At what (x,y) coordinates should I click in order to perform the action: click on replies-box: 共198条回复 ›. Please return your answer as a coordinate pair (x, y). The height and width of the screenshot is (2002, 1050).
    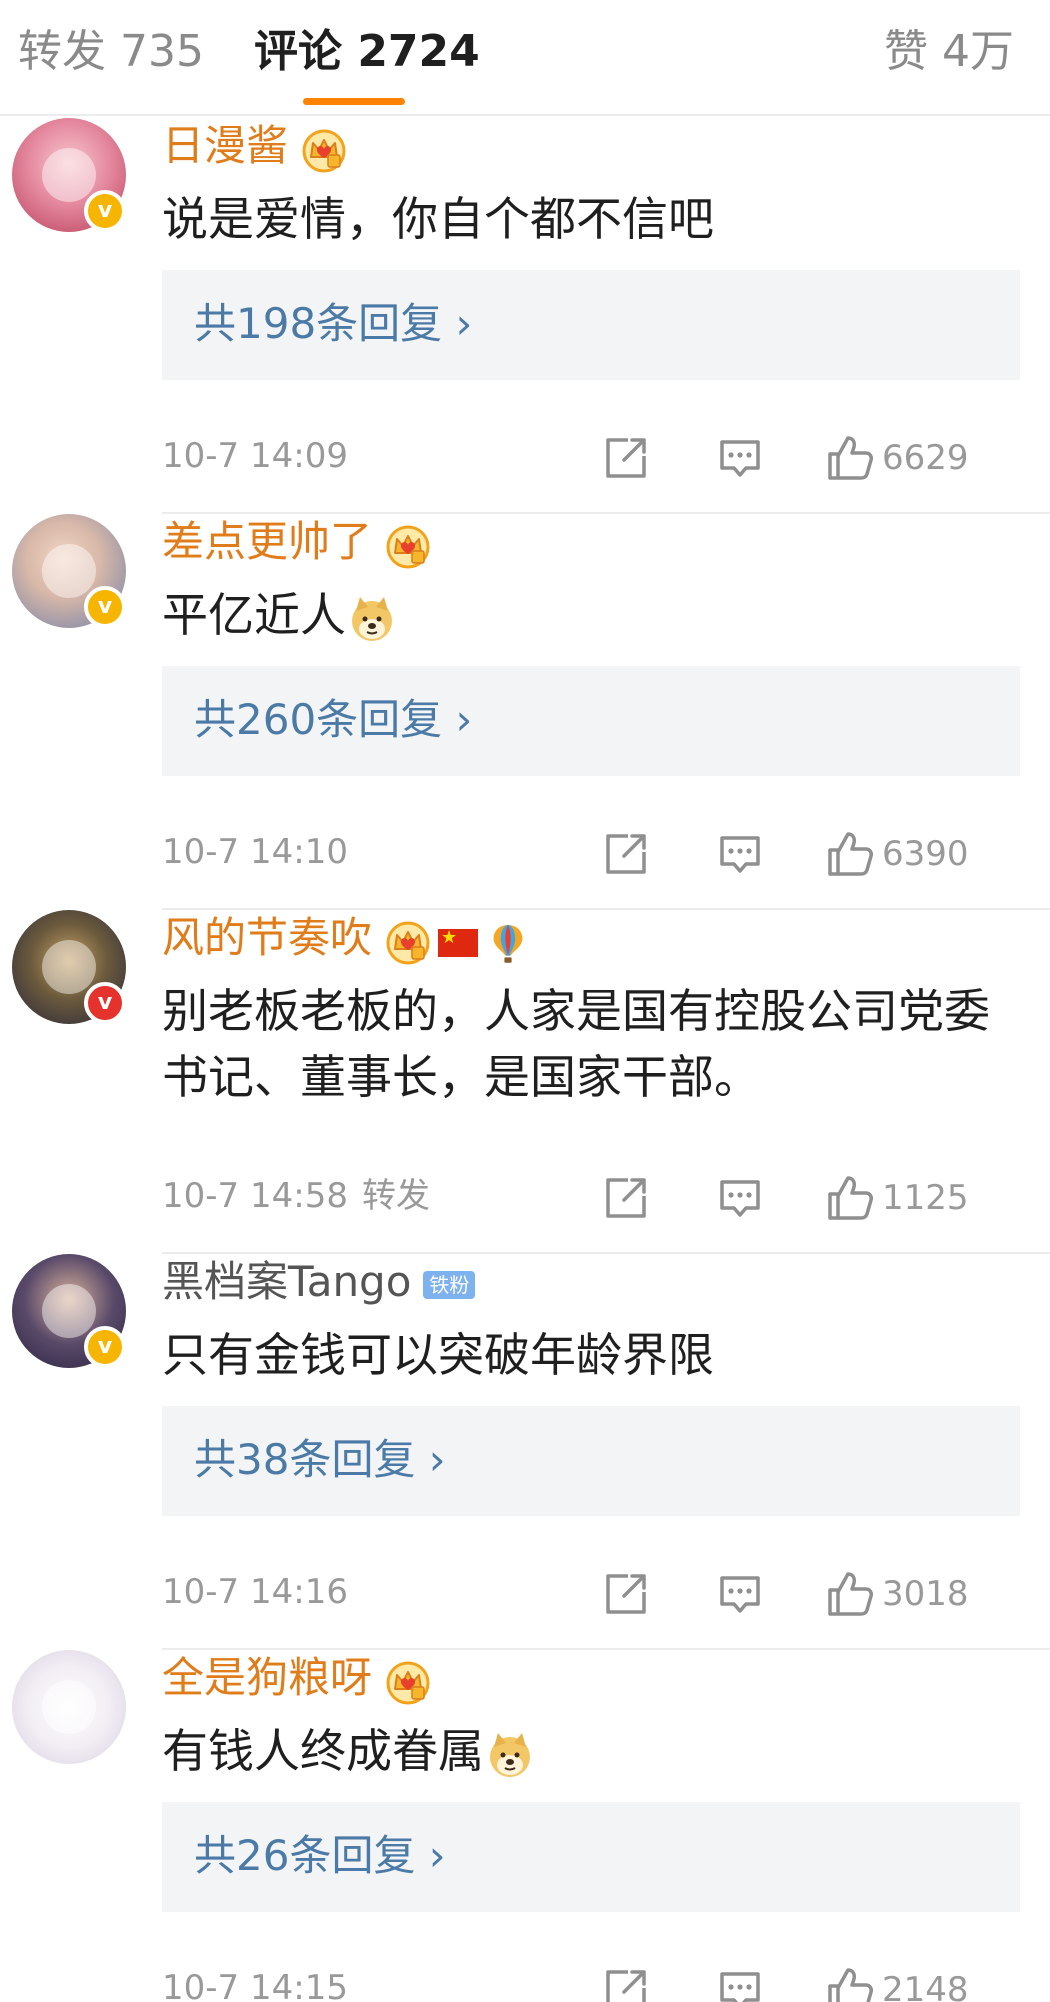
    Looking at the image, I should click on (591, 325).